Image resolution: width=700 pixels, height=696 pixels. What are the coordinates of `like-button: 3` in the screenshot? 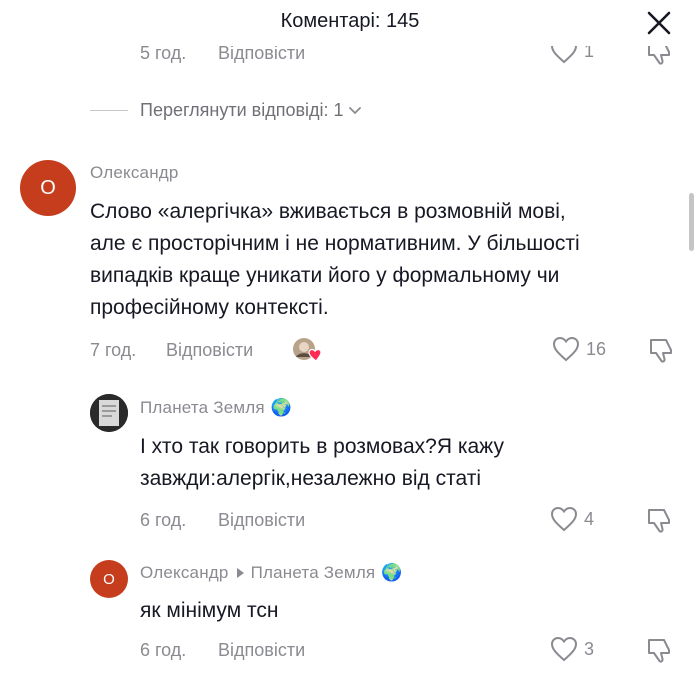 It's located at (572, 649).